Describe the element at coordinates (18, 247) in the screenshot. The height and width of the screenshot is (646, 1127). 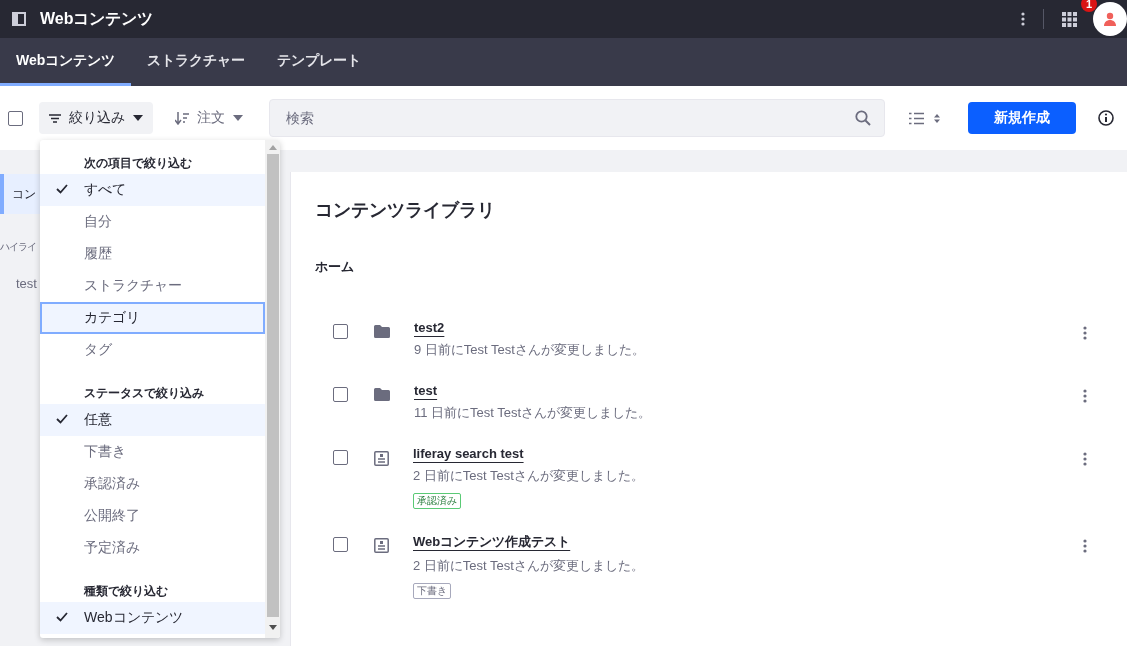
I see `sidebar-section-title: ハイライ` at that location.